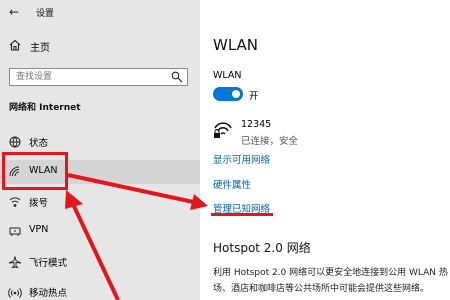  I want to click on back-arrow-icon: ←, so click(14, 12).